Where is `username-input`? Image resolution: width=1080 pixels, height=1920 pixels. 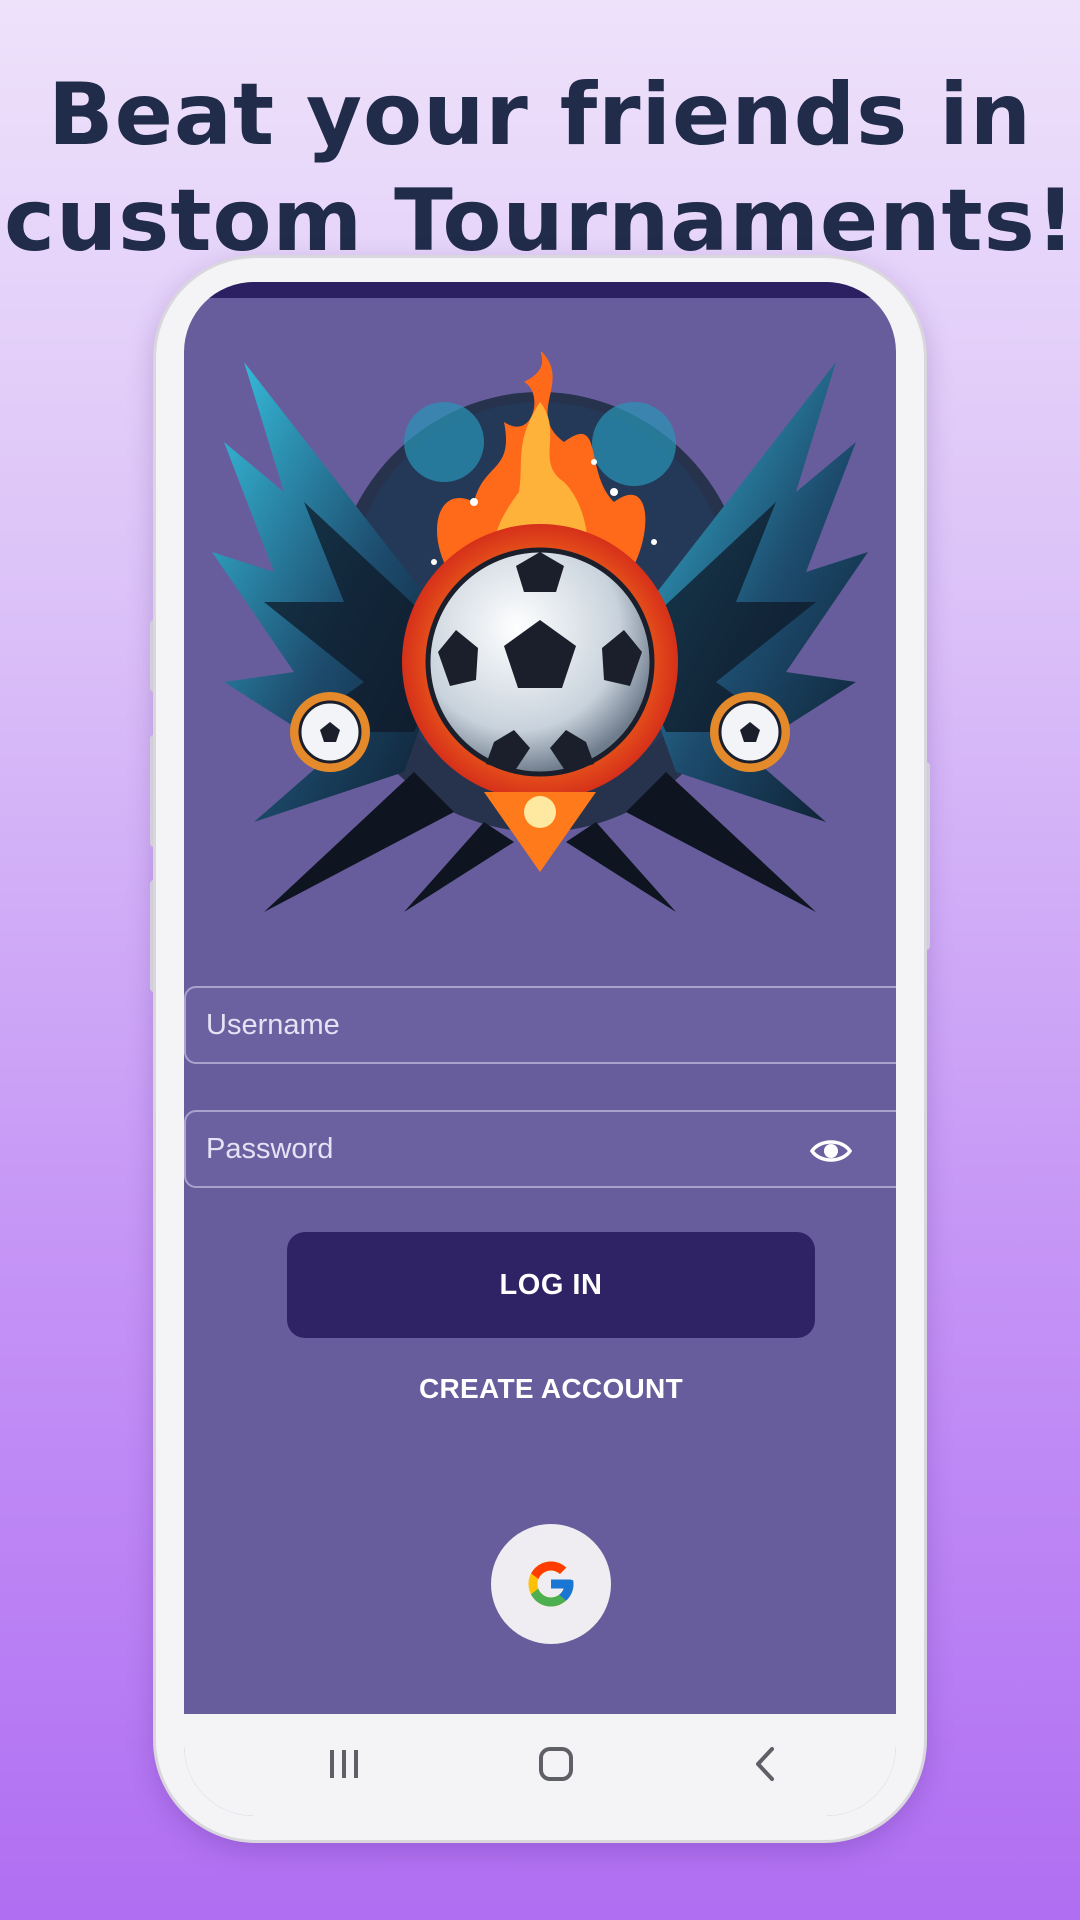
username-input is located at coordinates (541, 1025).